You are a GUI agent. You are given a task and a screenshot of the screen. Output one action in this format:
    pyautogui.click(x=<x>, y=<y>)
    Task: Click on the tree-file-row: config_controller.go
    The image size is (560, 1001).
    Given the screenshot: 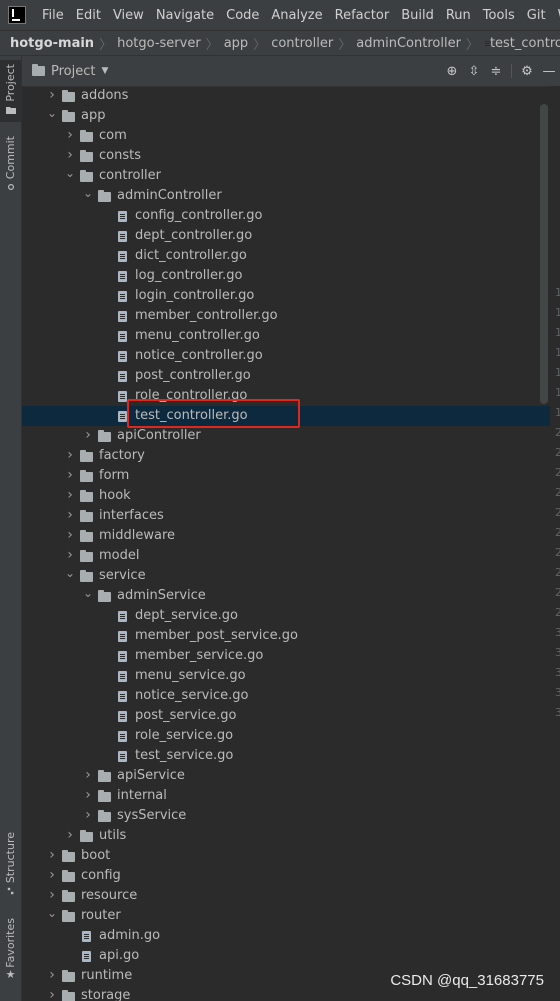 What is the action you would take?
    pyautogui.click(x=286, y=216)
    